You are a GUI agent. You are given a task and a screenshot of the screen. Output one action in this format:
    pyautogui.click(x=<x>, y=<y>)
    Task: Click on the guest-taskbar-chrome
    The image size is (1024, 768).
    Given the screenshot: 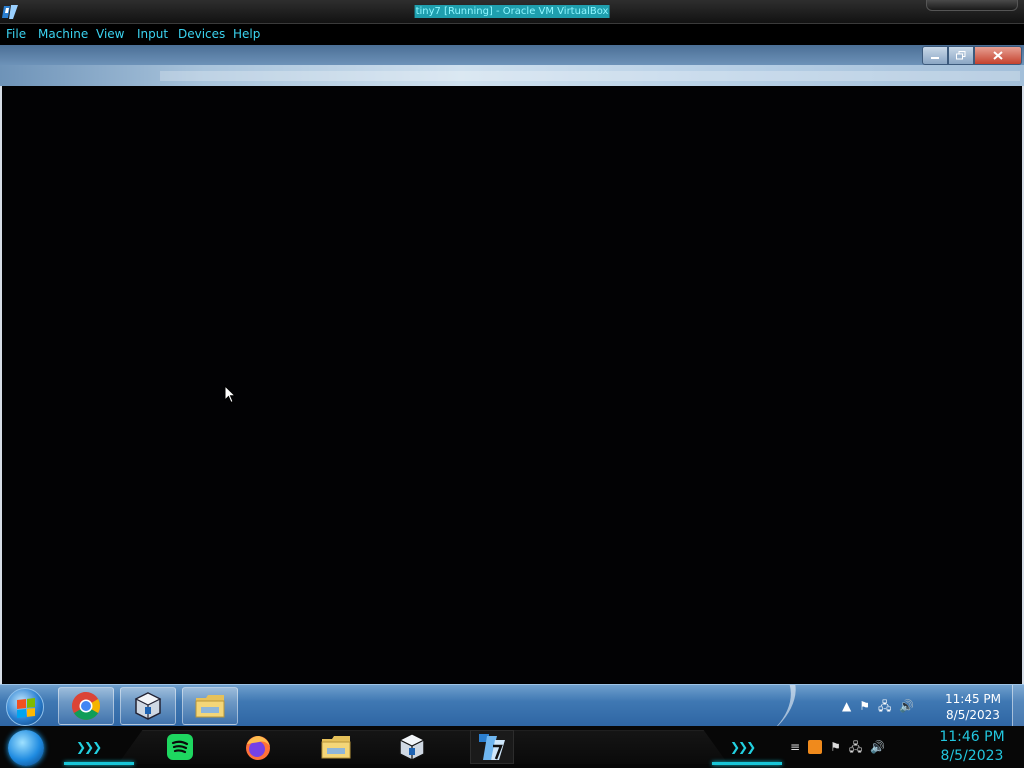 What is the action you would take?
    pyautogui.click(x=86, y=706)
    